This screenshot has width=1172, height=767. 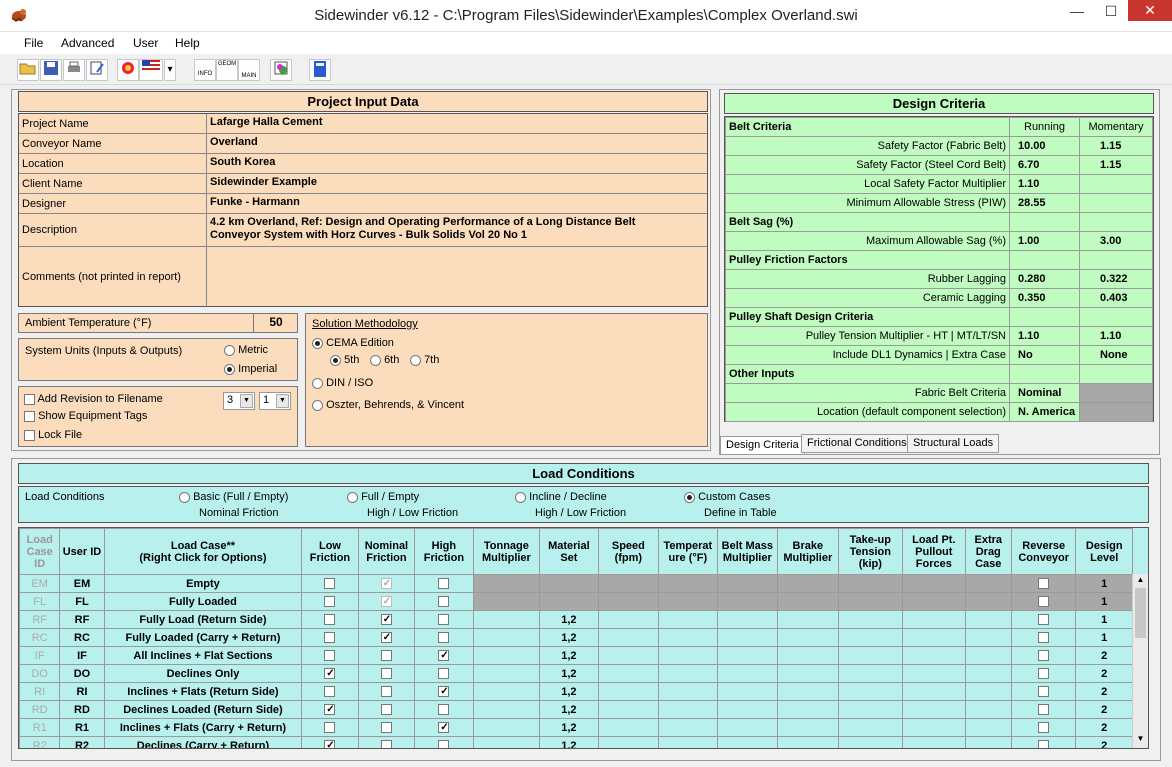 I want to click on menu-file: File, so click(x=33, y=43).